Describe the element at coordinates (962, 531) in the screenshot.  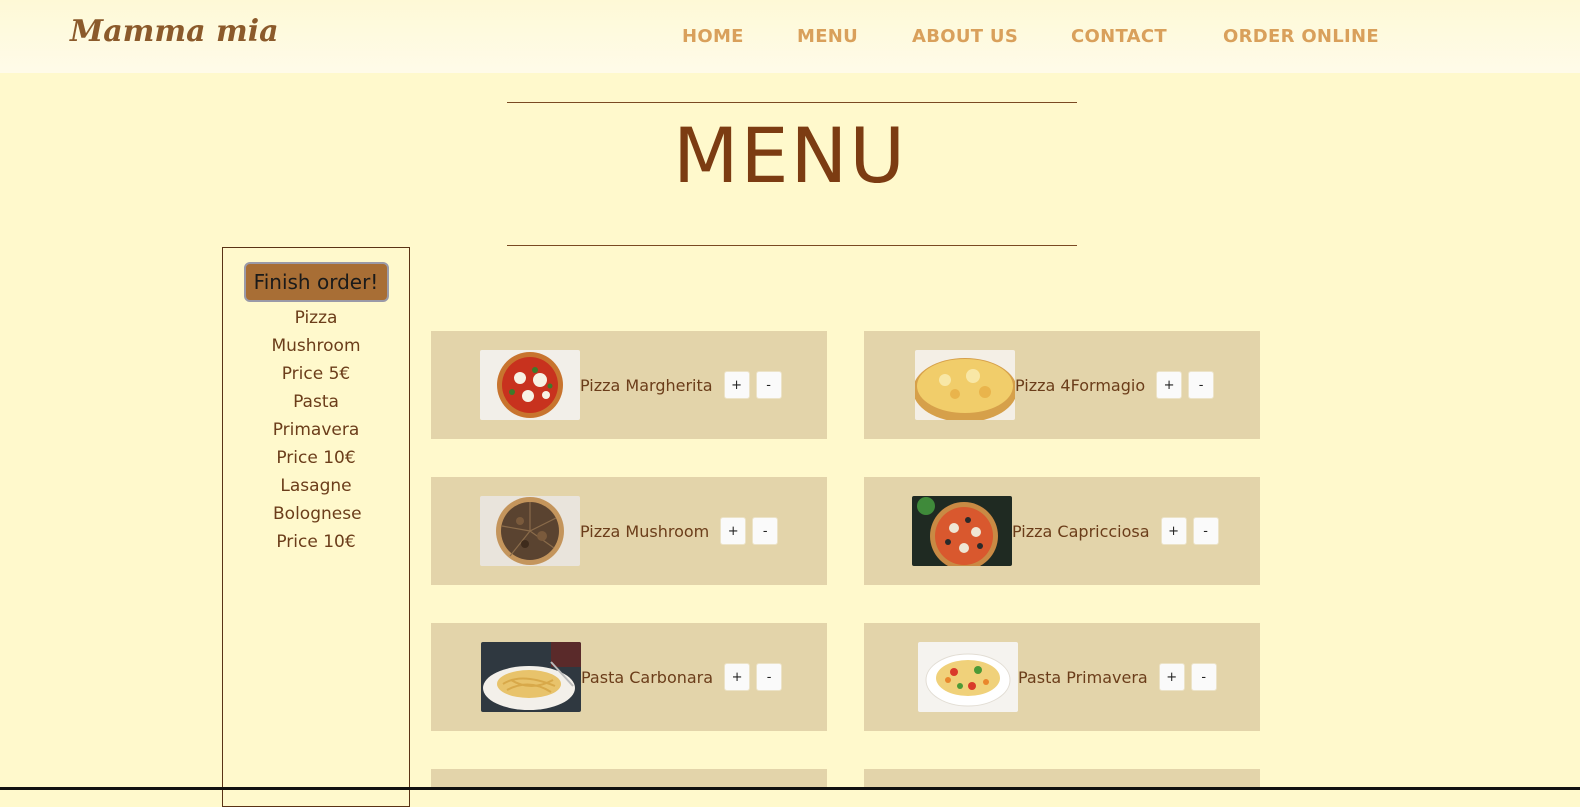
I see `pizza-capricciosa-photo` at that location.